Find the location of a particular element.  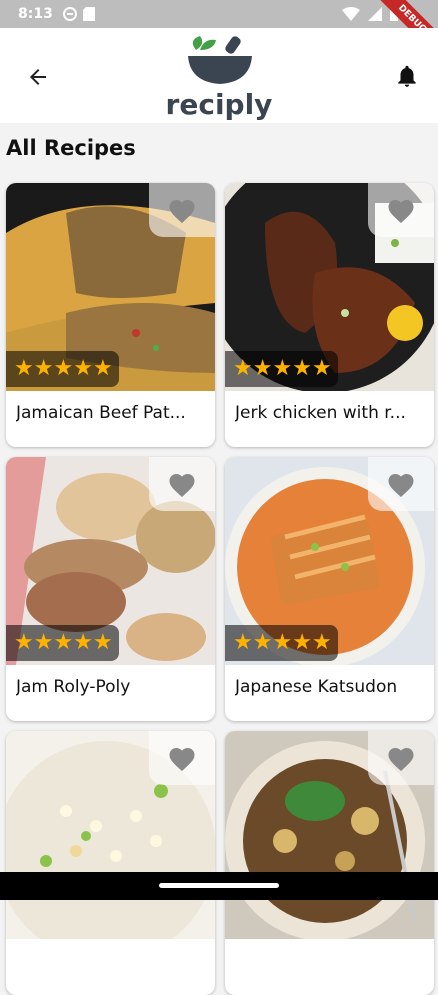

wifi-icon is located at coordinates (351, 14).